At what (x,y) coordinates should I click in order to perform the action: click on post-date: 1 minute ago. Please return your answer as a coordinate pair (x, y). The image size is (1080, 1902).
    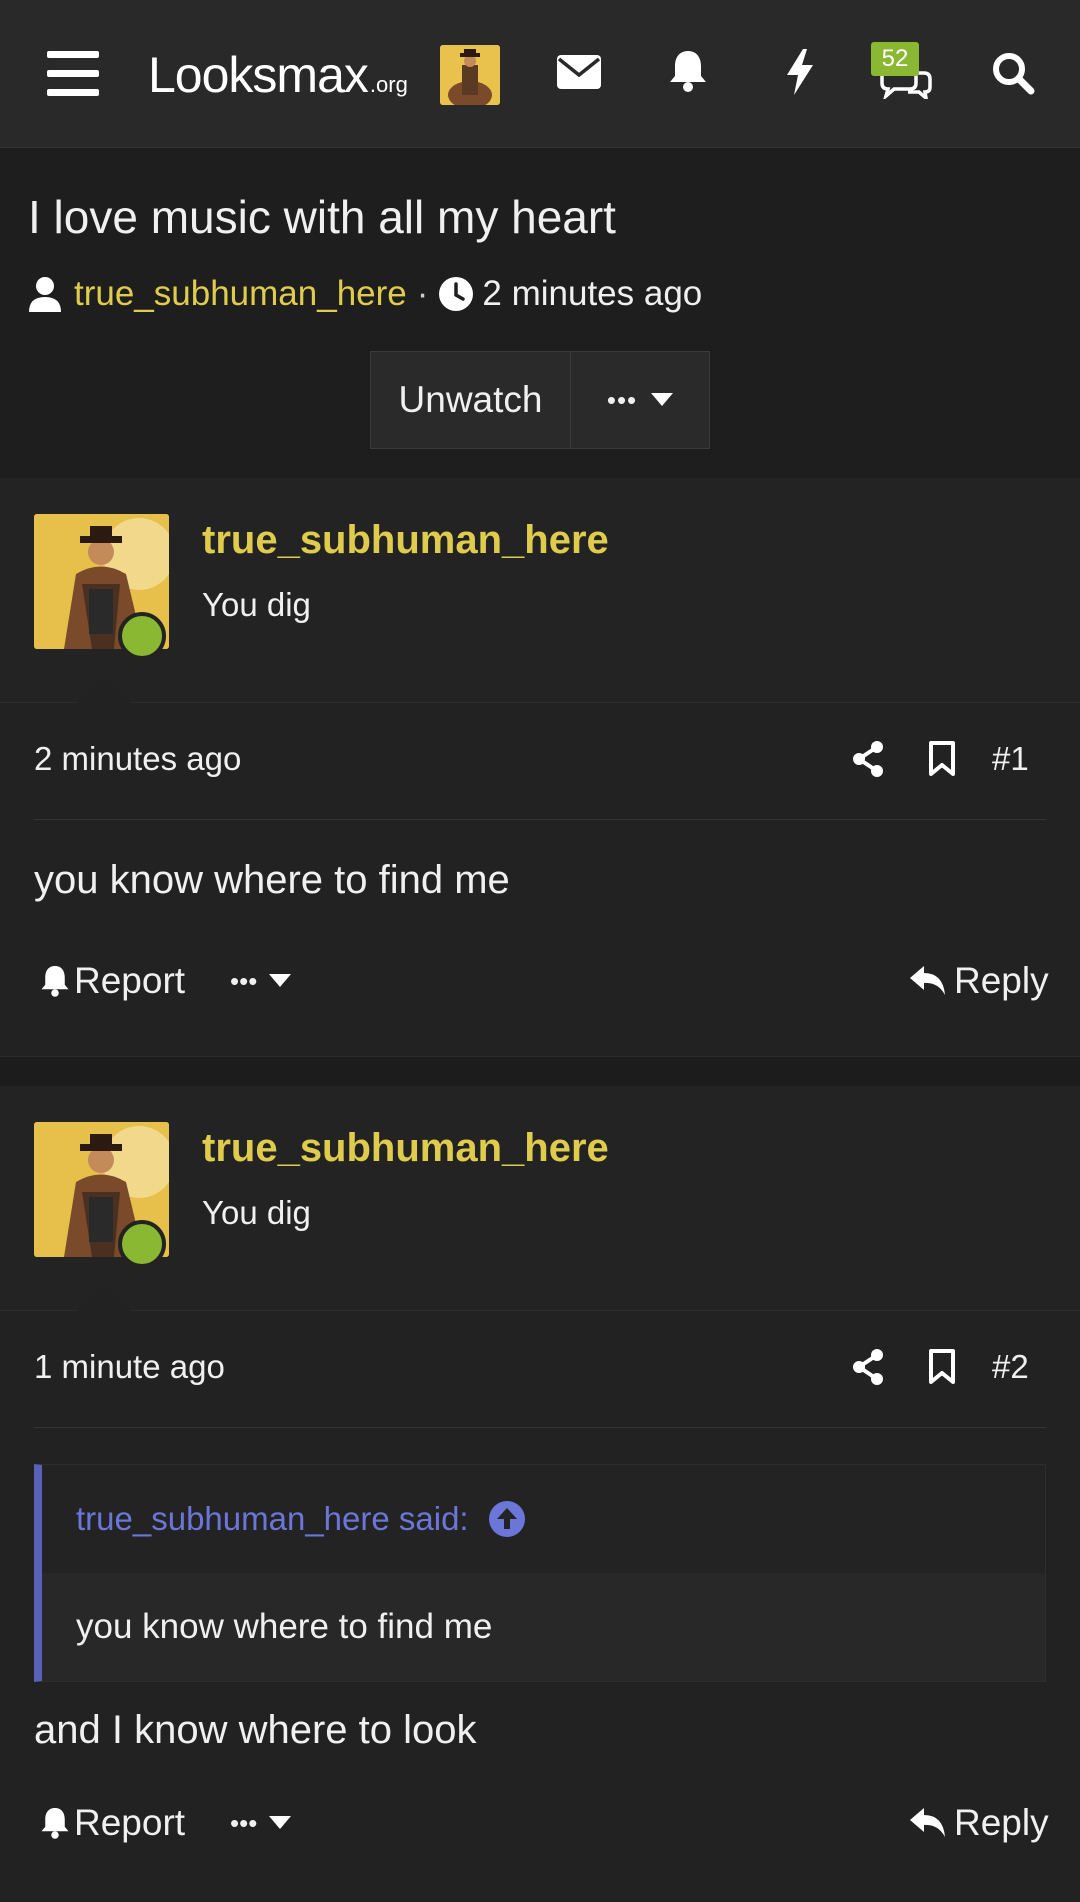
    Looking at the image, I should click on (129, 1367).